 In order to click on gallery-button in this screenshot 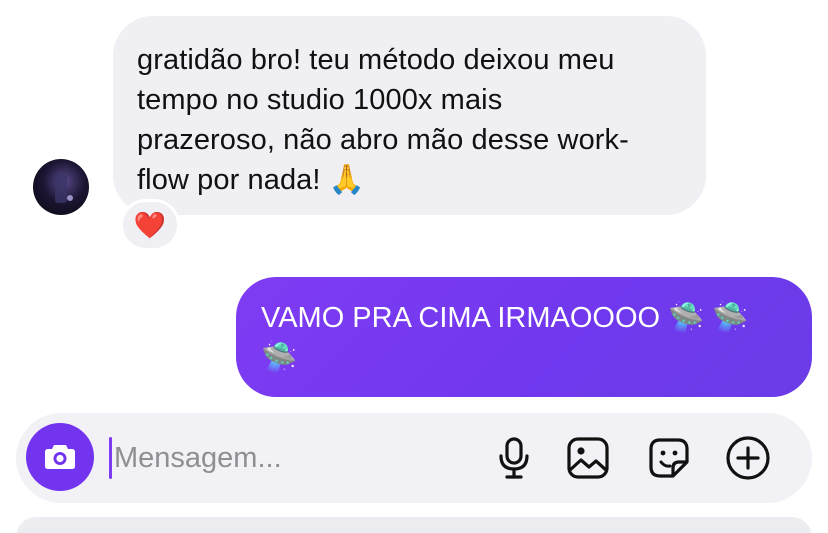, I will do `click(588, 458)`.